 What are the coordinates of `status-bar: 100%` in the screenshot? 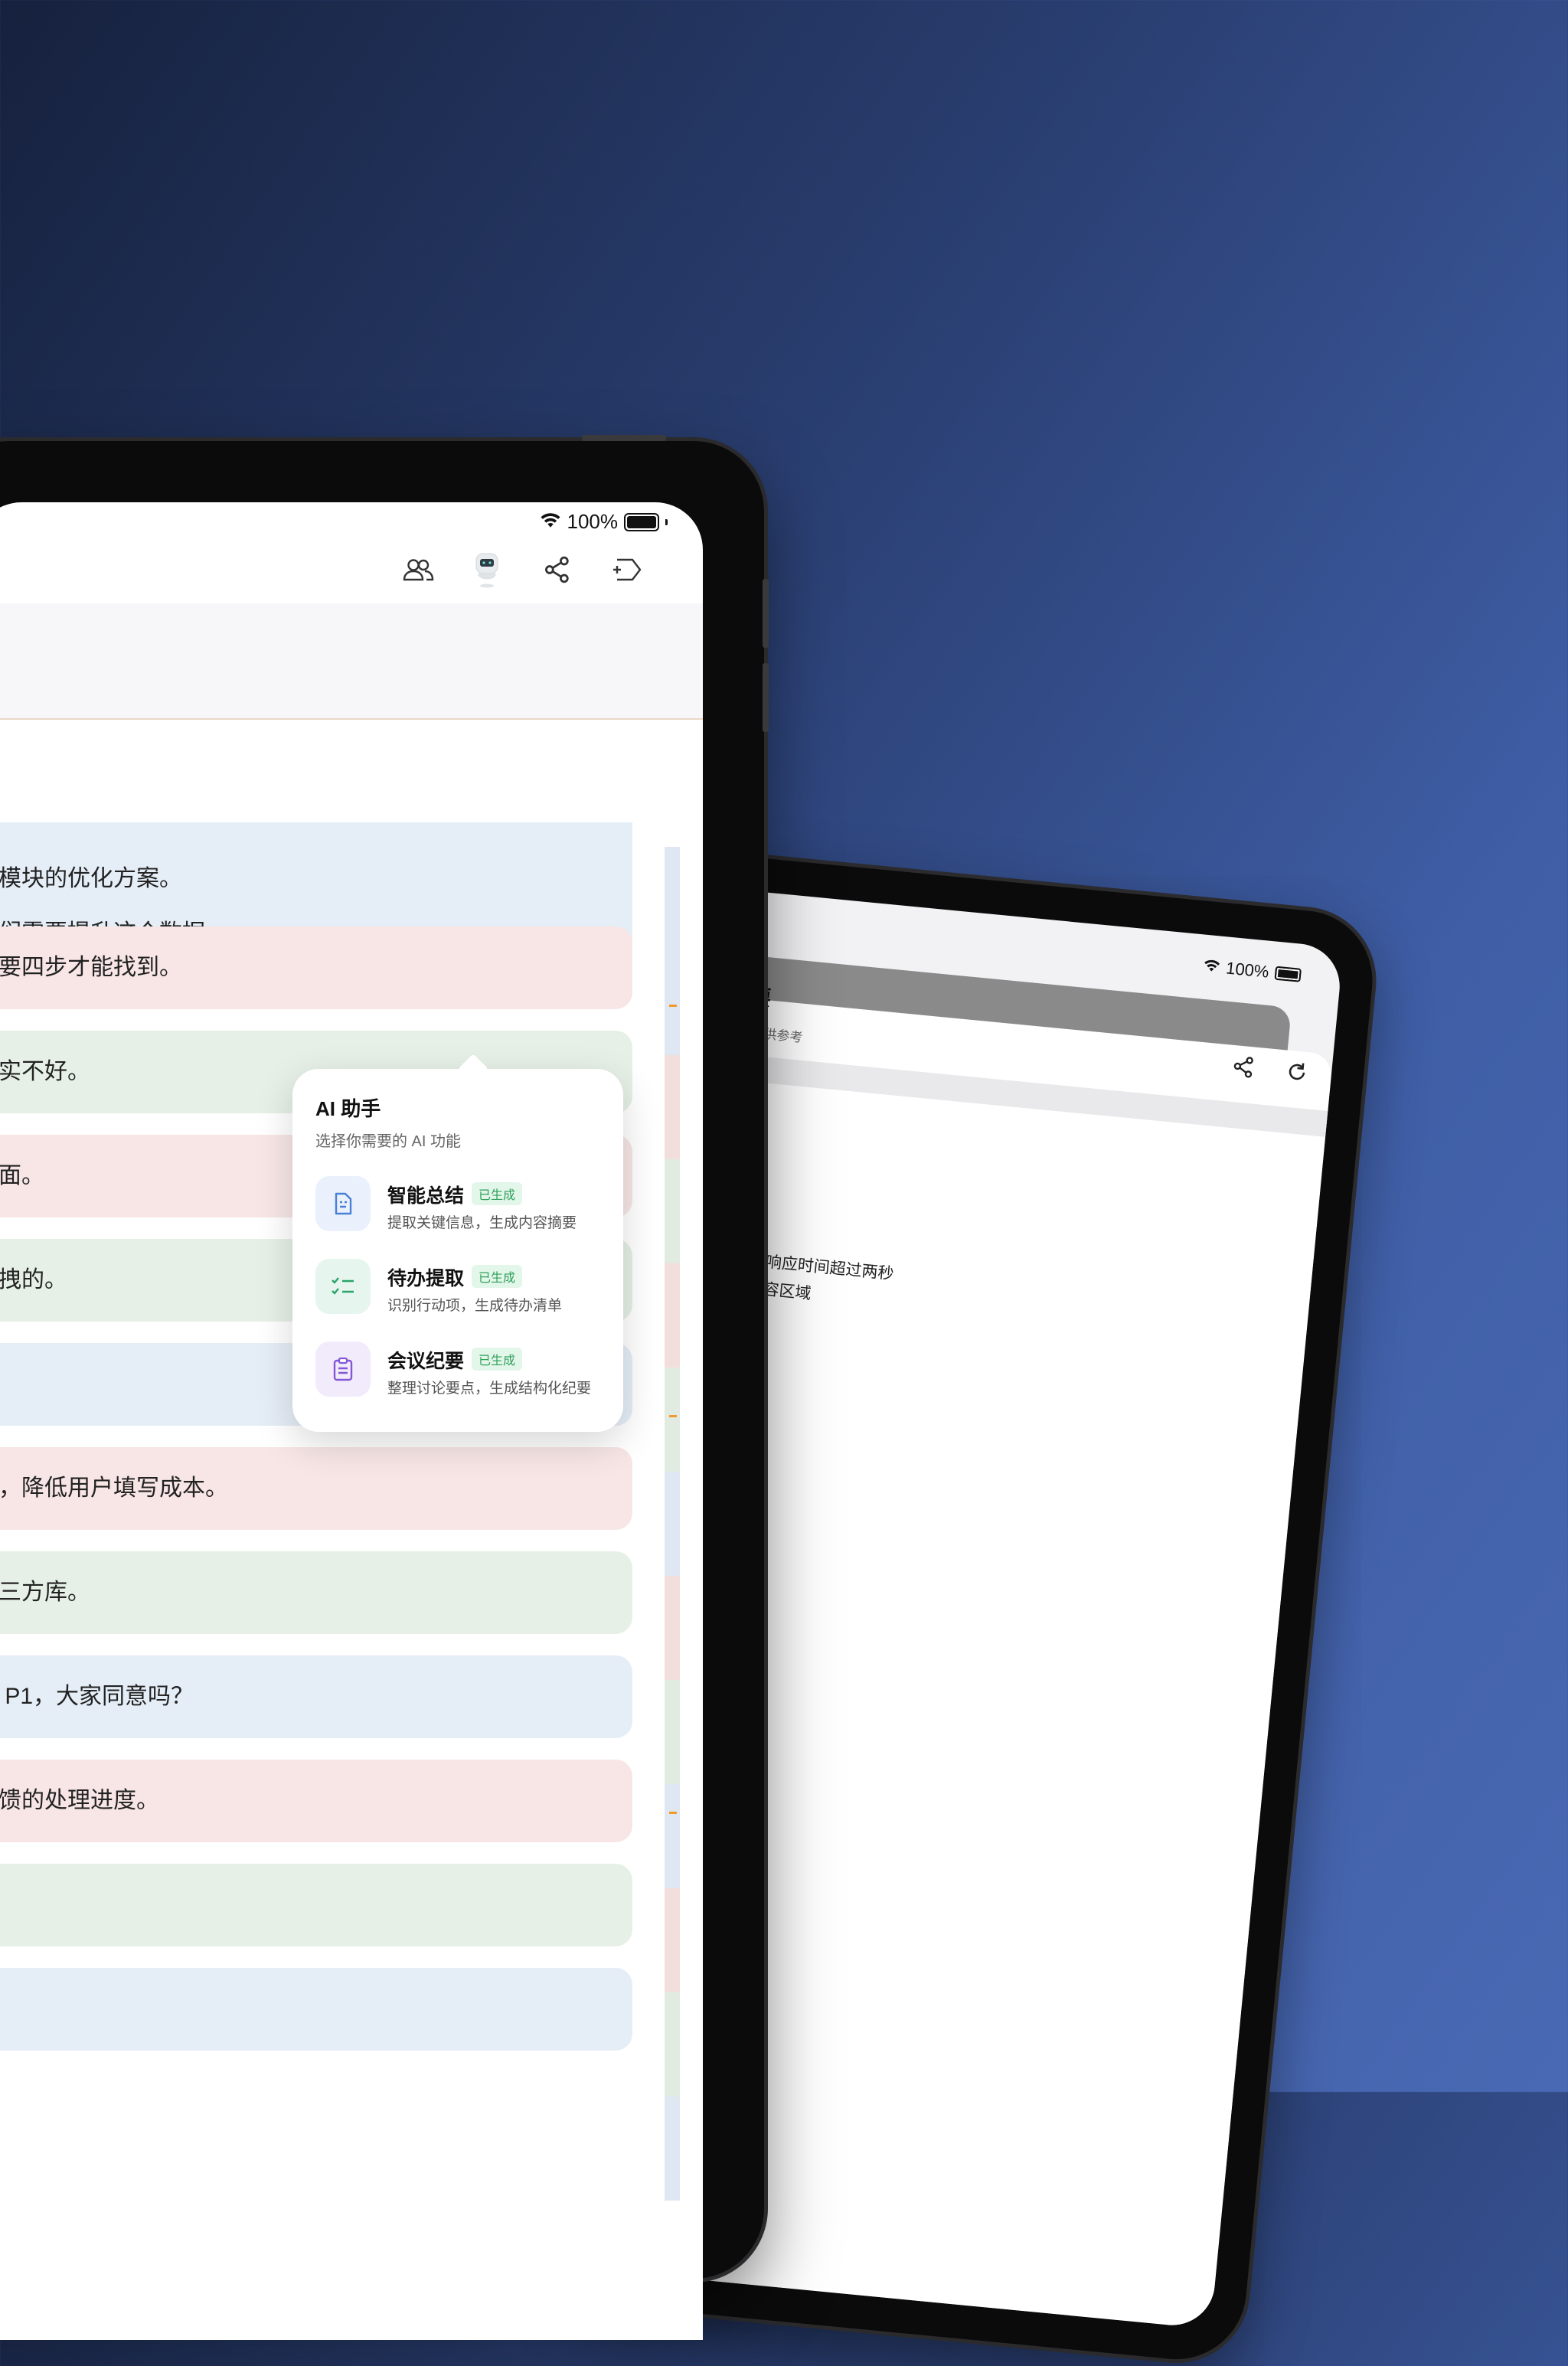 It's located at (604, 522).